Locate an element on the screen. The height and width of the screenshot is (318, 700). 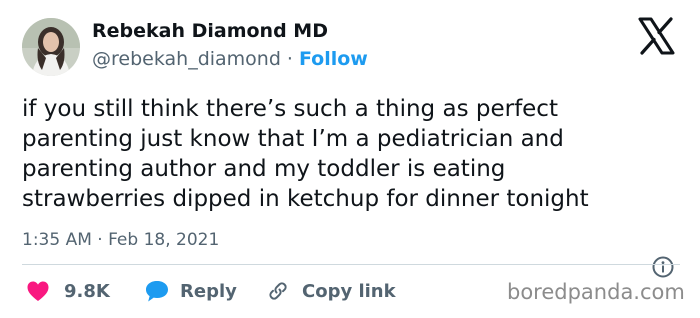
author-handle-row: @rebekah_diamond · Follow is located at coordinates (230, 59).